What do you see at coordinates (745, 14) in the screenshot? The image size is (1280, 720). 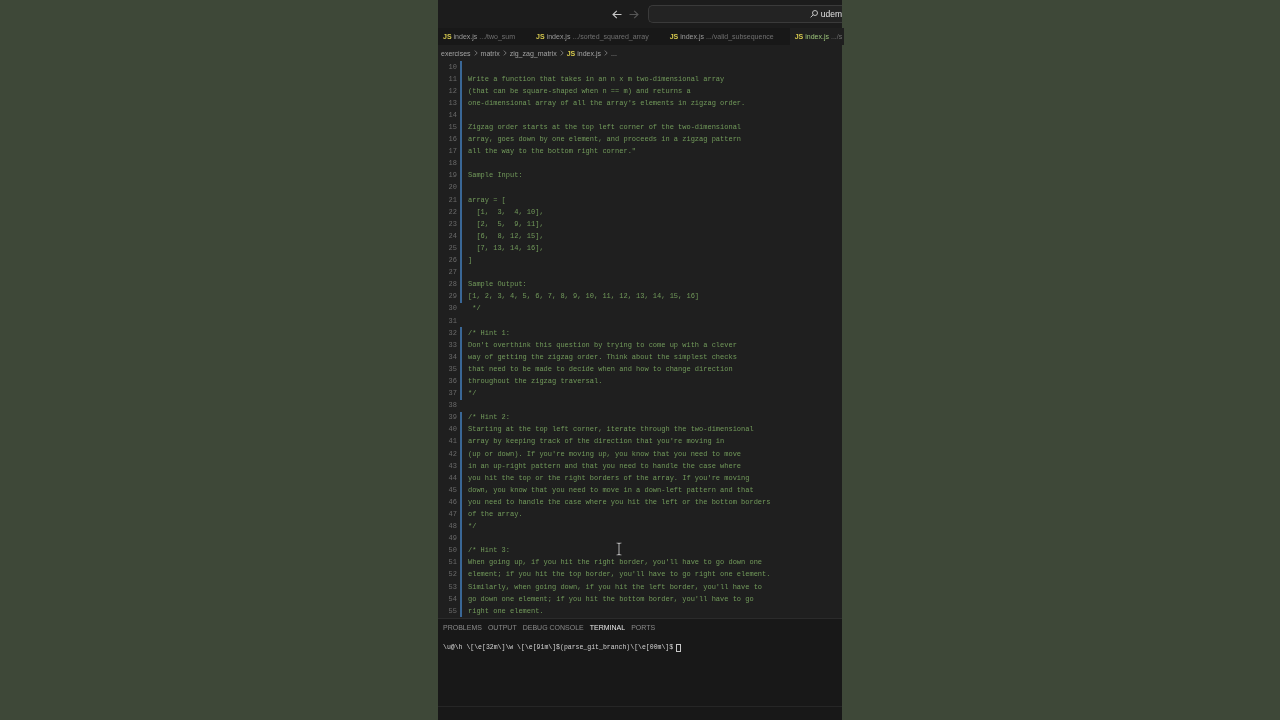 I see `search-field: udem` at bounding box center [745, 14].